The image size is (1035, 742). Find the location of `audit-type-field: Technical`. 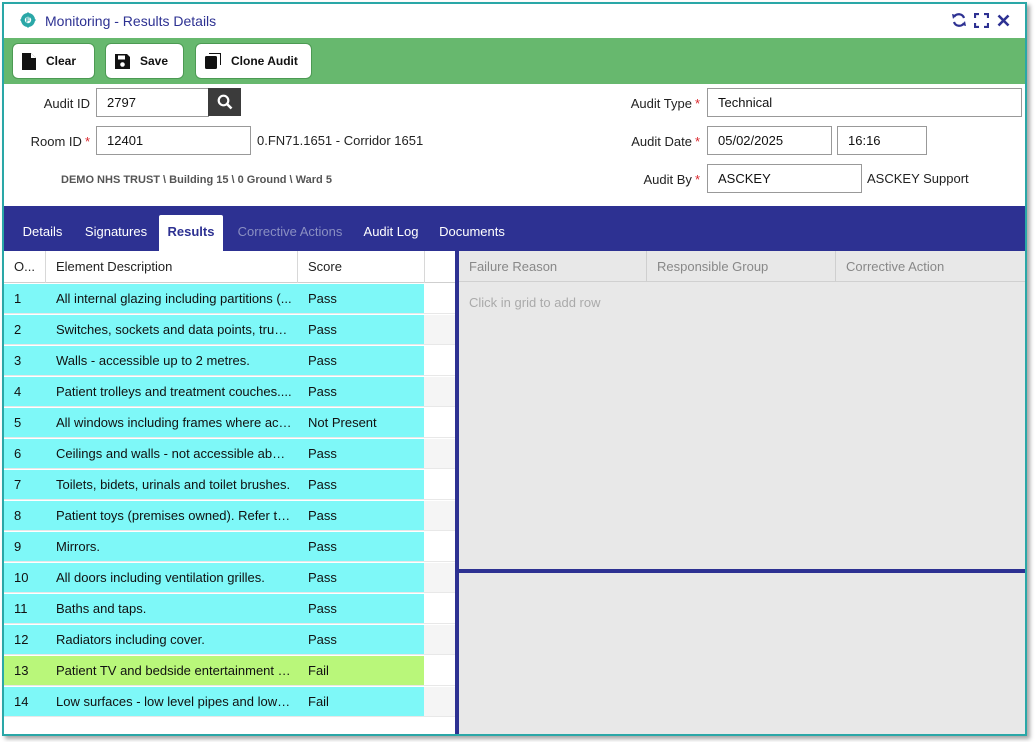

audit-type-field: Technical is located at coordinates (864, 102).